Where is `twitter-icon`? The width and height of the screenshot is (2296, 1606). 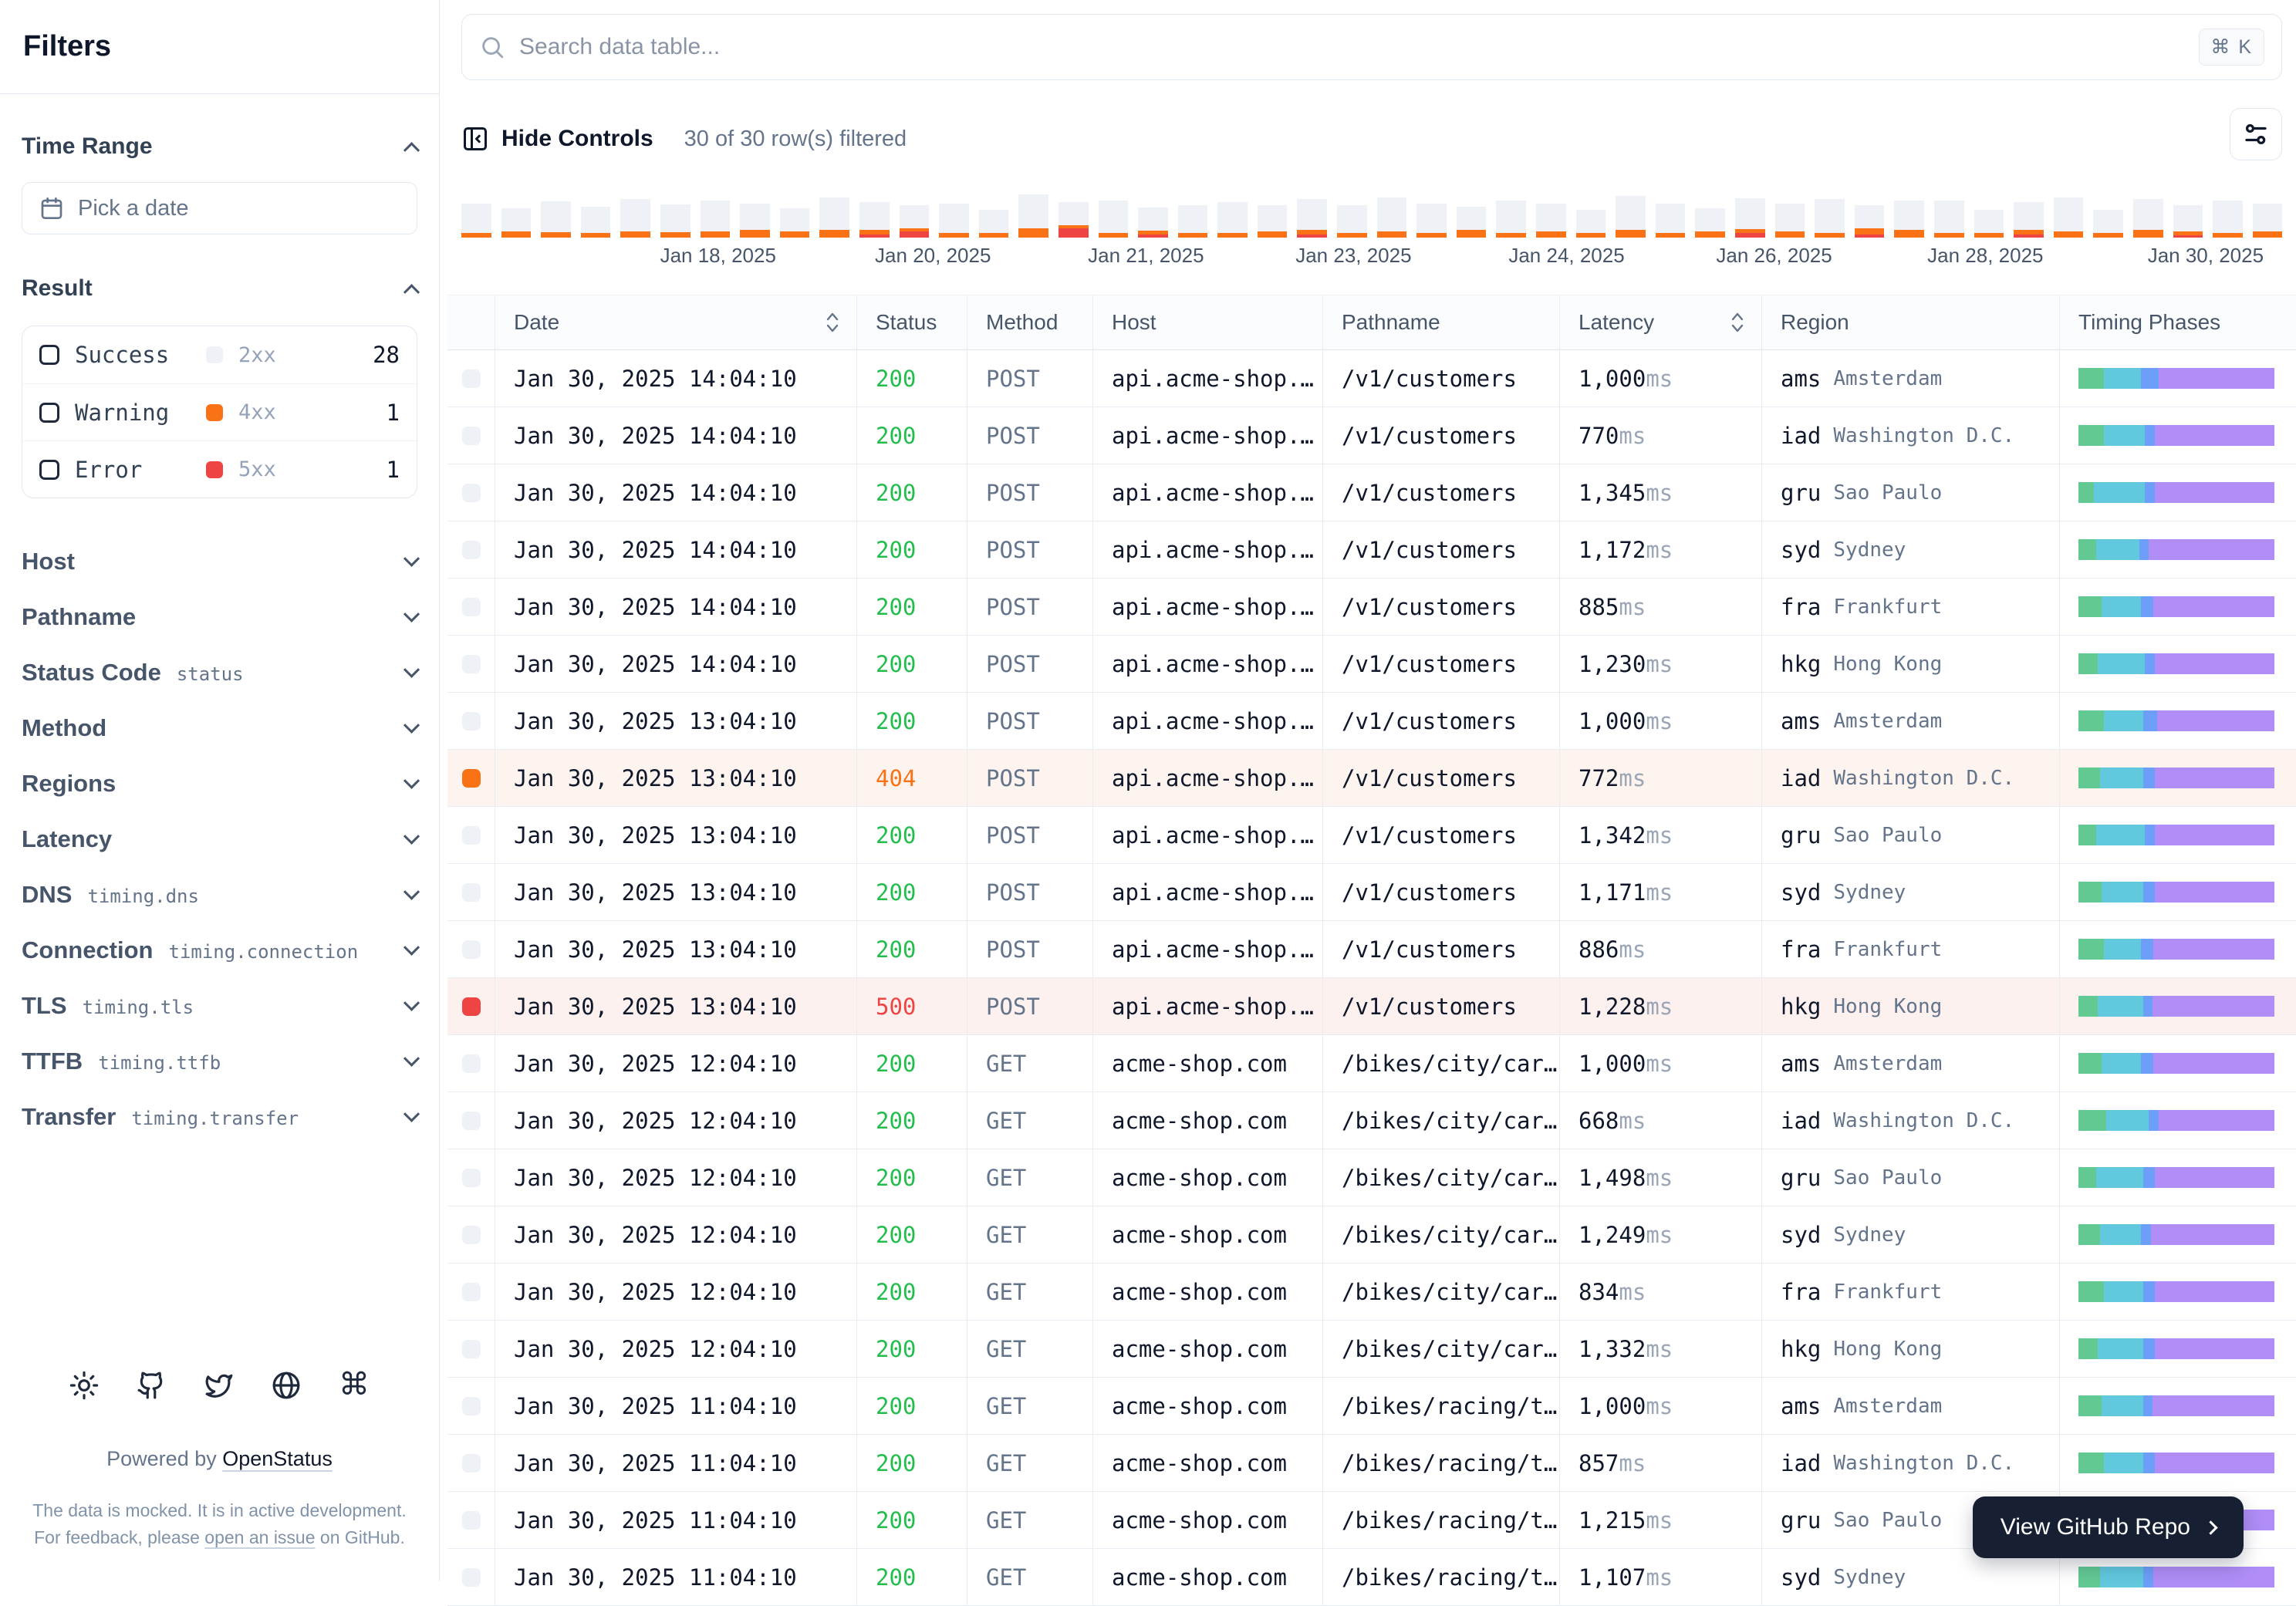 twitter-icon is located at coordinates (219, 1387).